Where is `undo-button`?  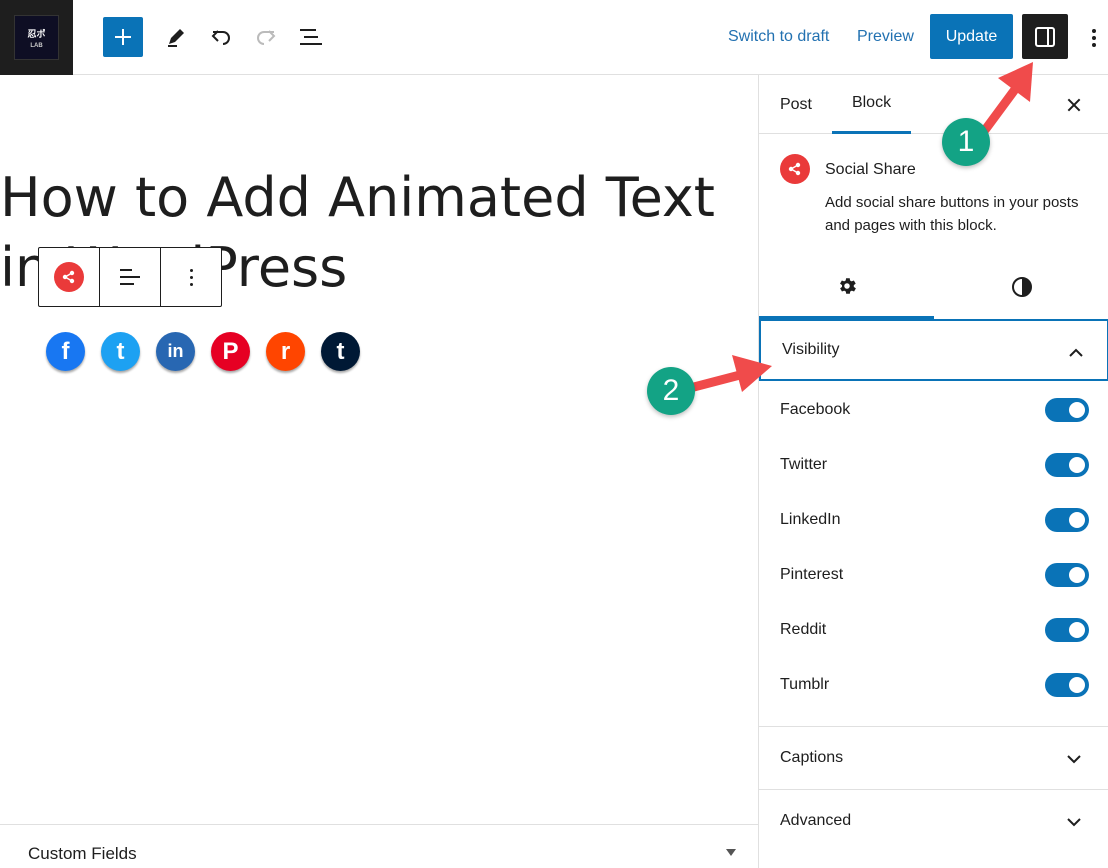
undo-button is located at coordinates (221, 37).